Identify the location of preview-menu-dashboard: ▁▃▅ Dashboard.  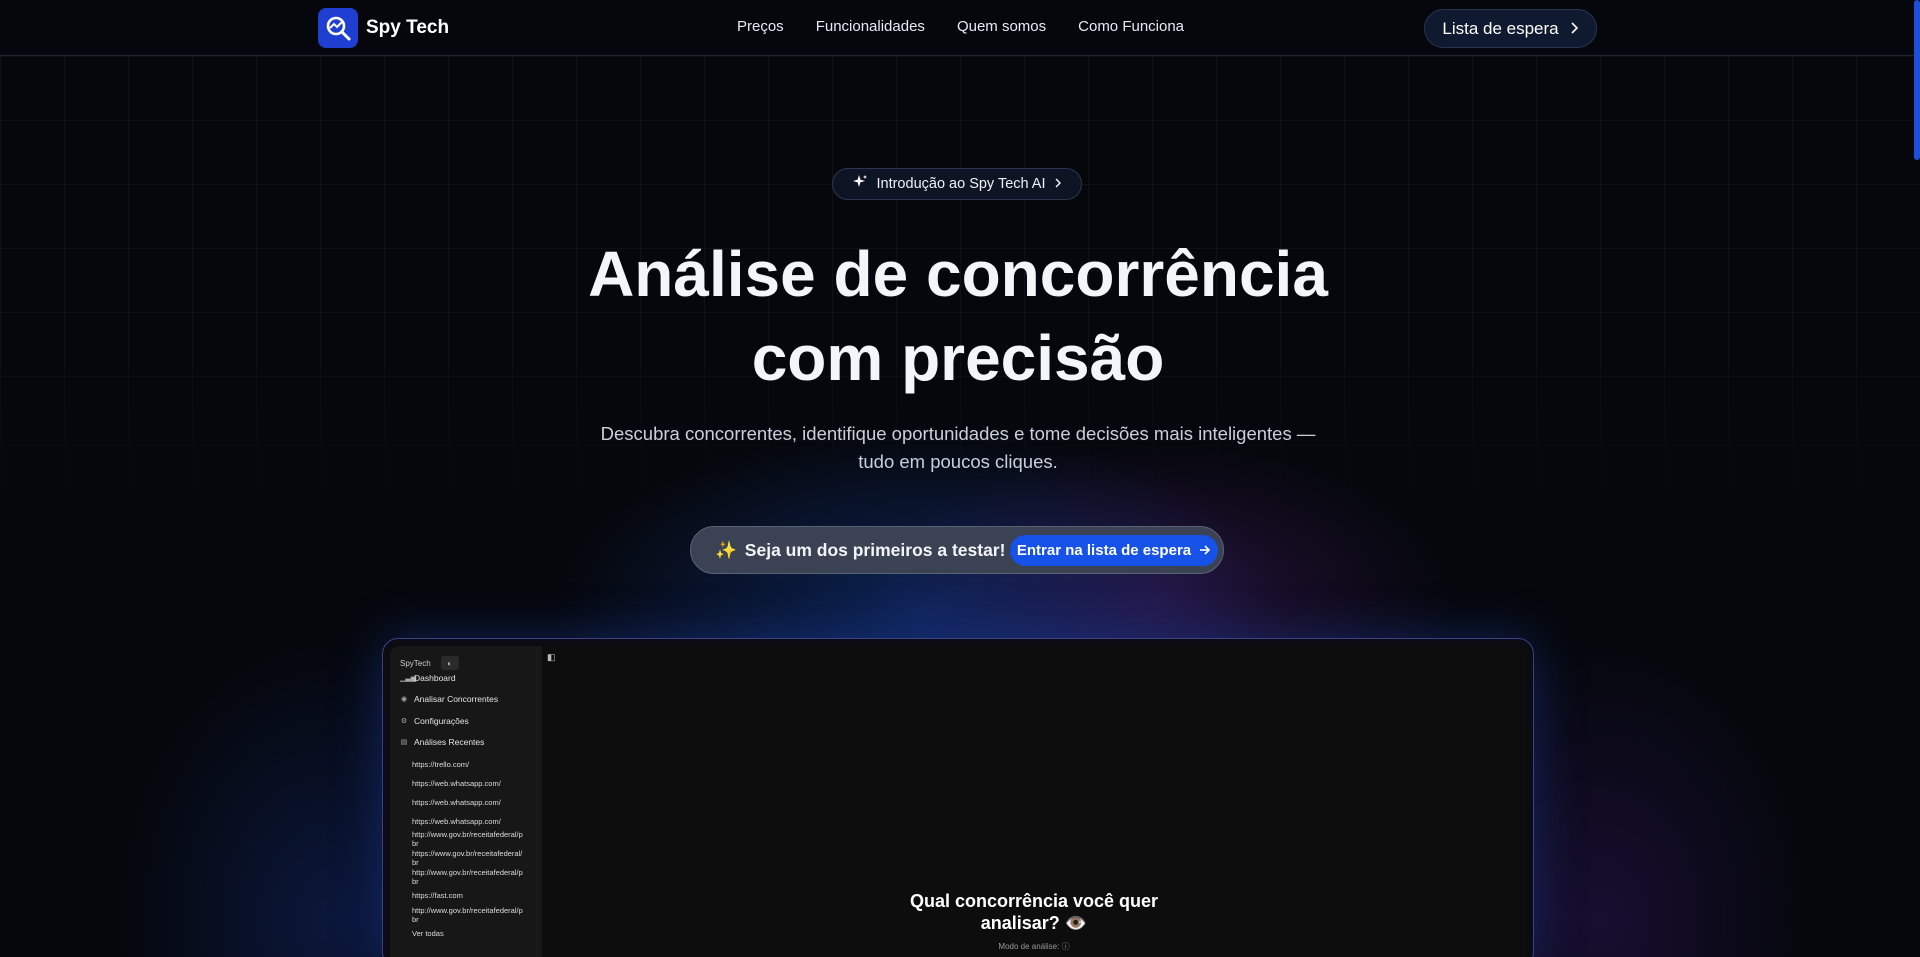
(428, 678).